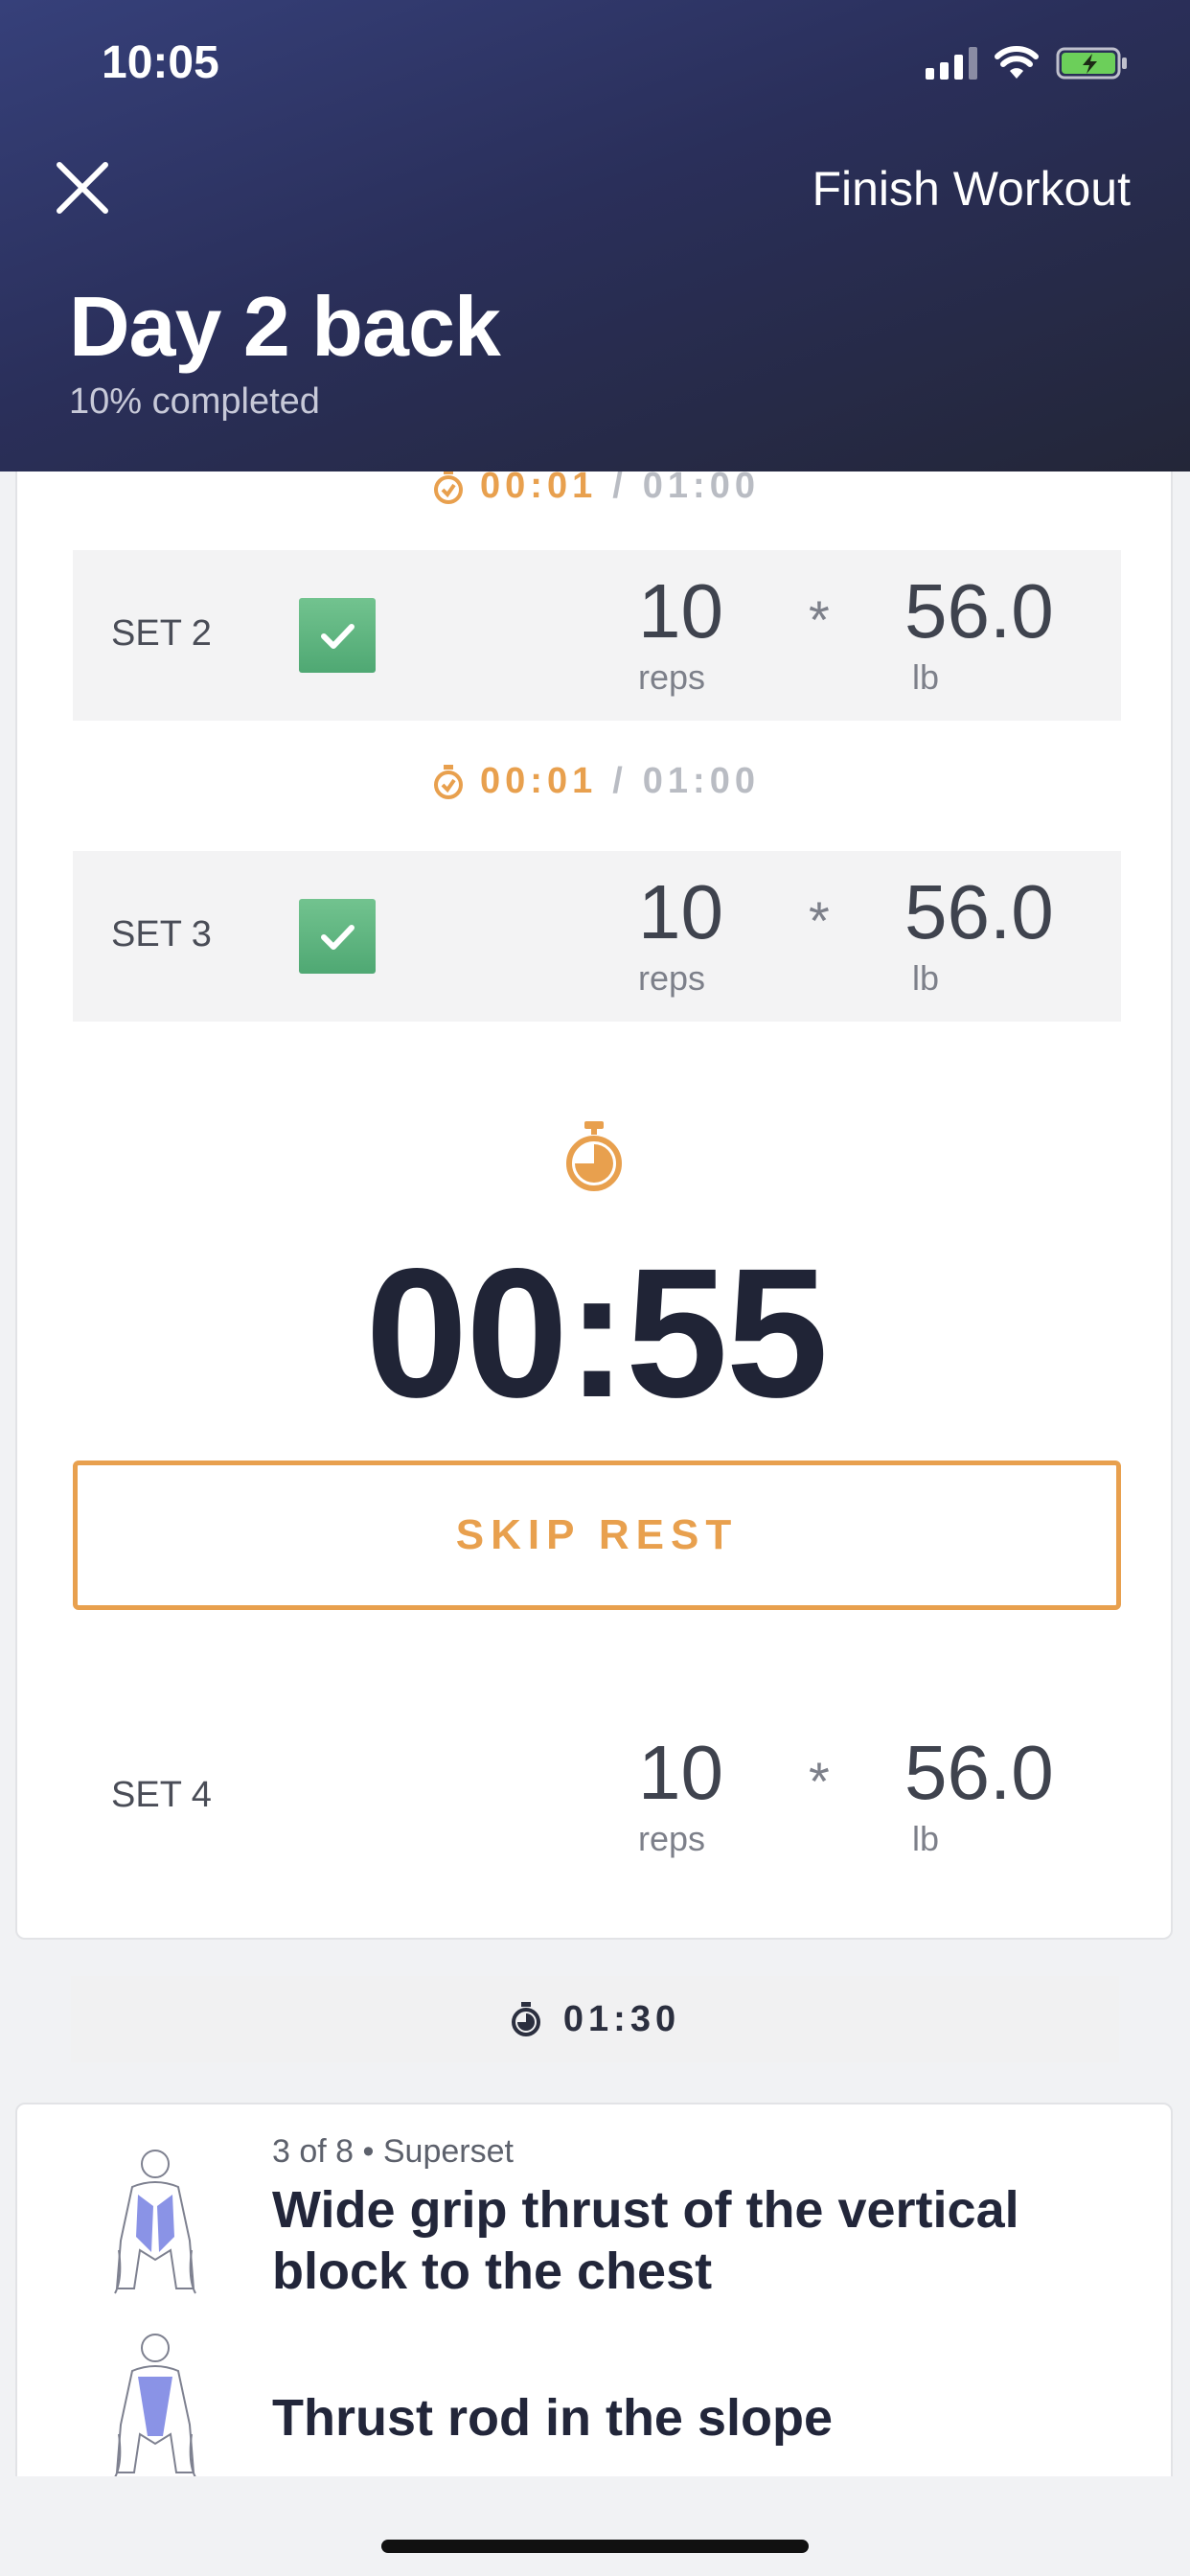 The image size is (1190, 2576). Describe the element at coordinates (972, 189) in the screenshot. I see `finish-workout-button: Finish Workout` at that location.